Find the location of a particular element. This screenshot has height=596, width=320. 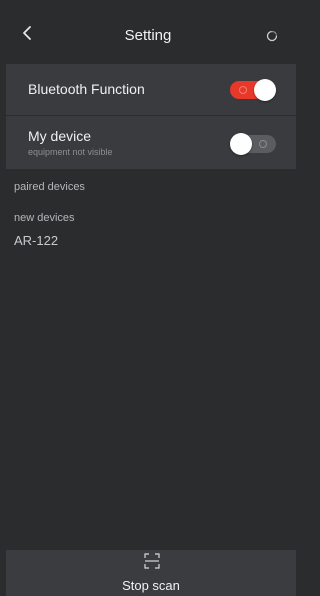

bluetooth-function-row: Bluetooth Function is located at coordinates (151, 89).